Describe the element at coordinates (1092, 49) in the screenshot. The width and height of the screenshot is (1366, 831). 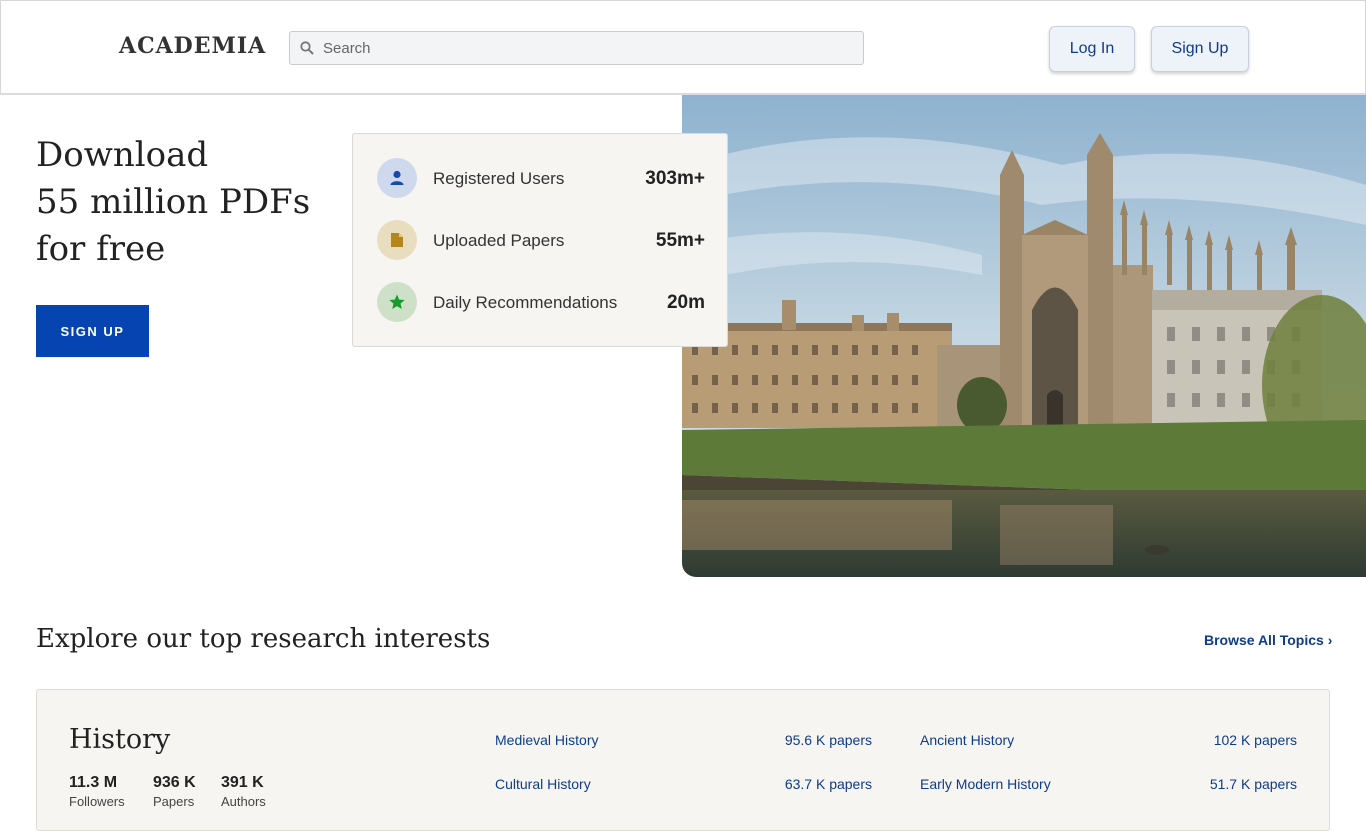
I see `login-button: Log In` at that location.